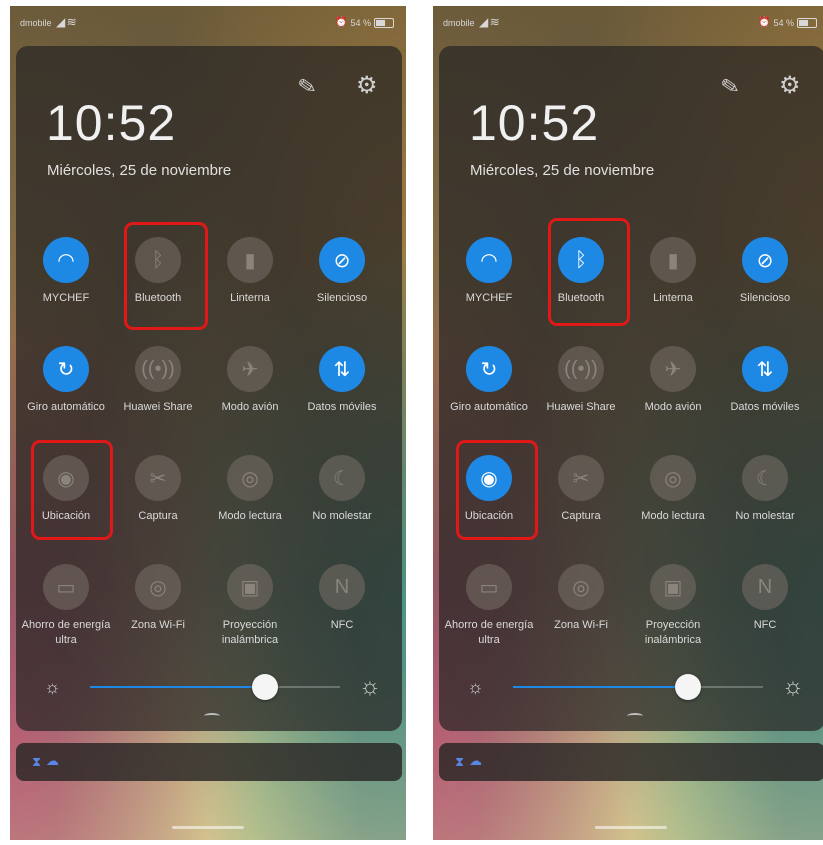 The height and width of the screenshot is (845, 823). I want to click on mobile-data-icon: ⇅, so click(765, 369).